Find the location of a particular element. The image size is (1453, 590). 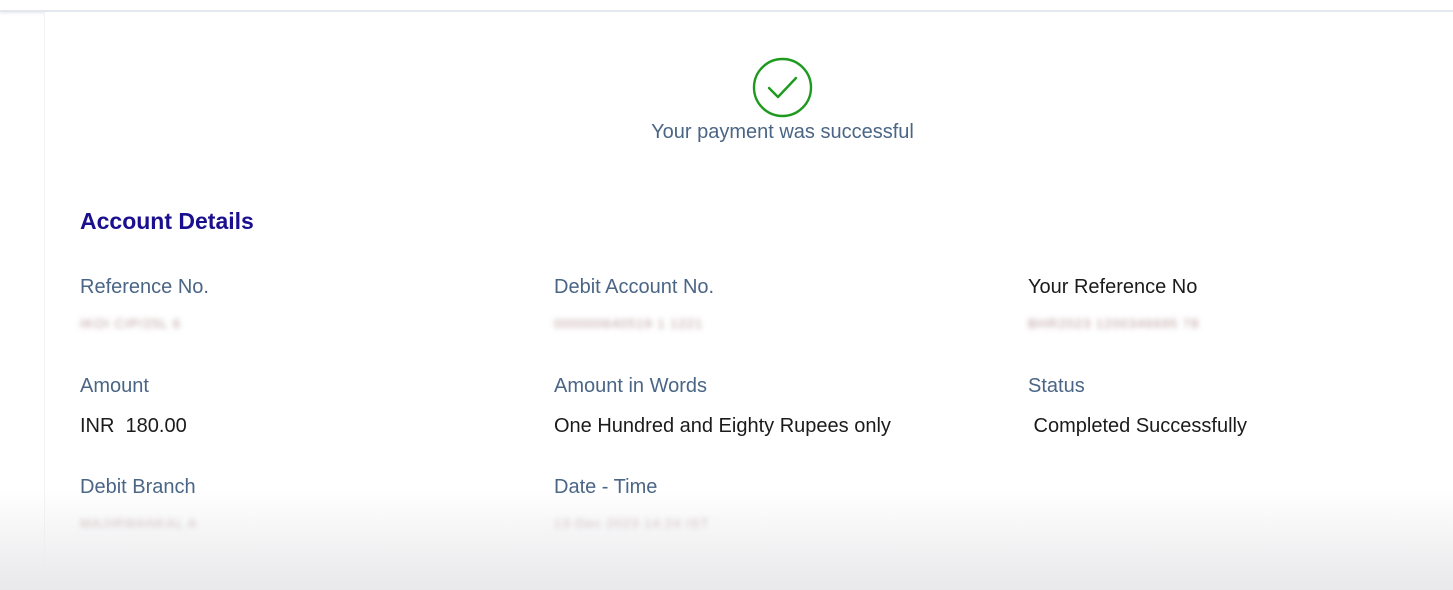

top-bar is located at coordinates (726, 6).